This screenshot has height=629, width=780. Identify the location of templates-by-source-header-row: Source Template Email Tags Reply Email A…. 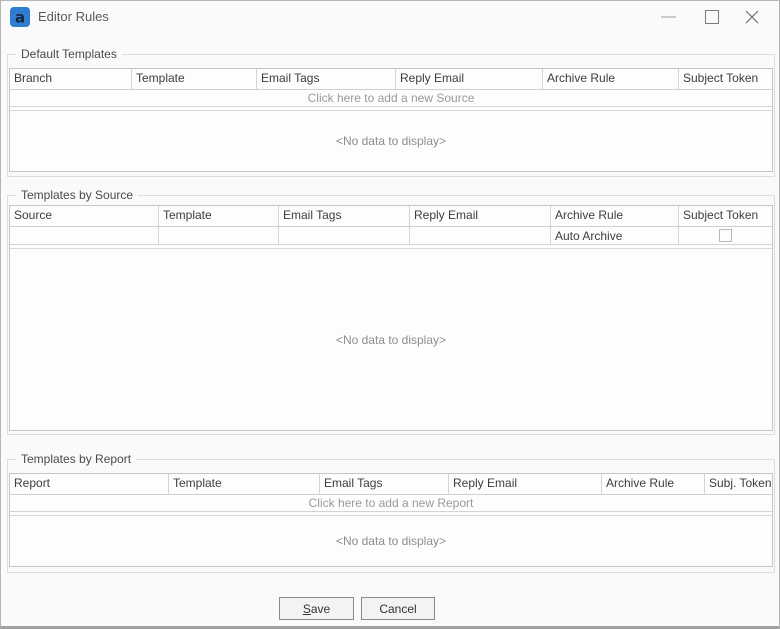
(391, 216).